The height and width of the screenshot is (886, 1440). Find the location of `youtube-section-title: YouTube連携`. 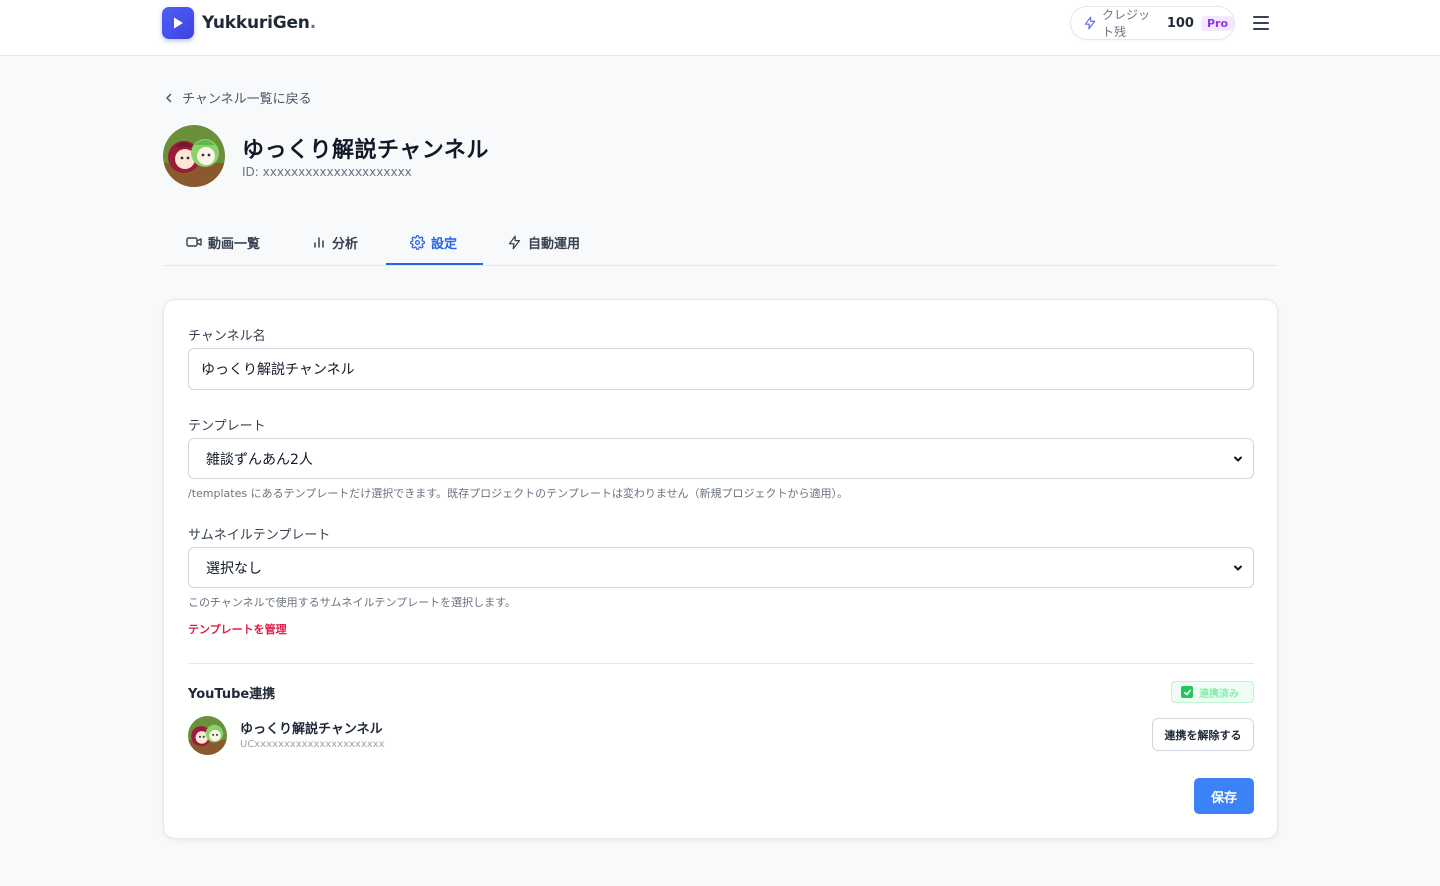

youtube-section-title: YouTube連携 is located at coordinates (232, 694).